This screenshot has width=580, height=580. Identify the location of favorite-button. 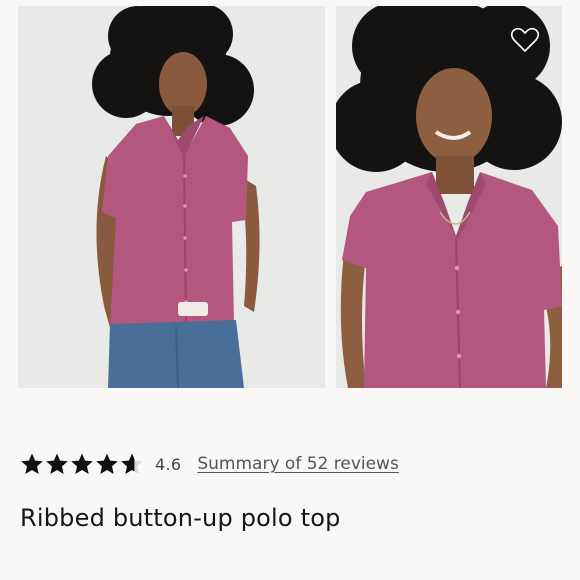
(525, 40).